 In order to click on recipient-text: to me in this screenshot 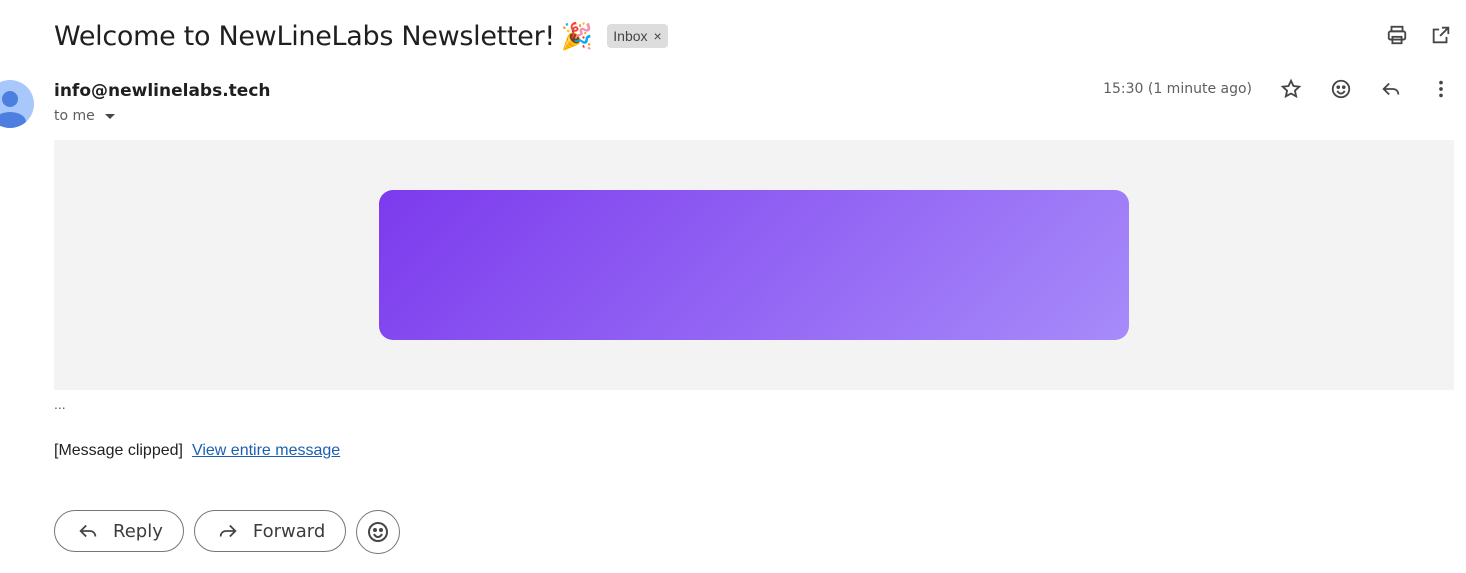, I will do `click(74, 116)`.